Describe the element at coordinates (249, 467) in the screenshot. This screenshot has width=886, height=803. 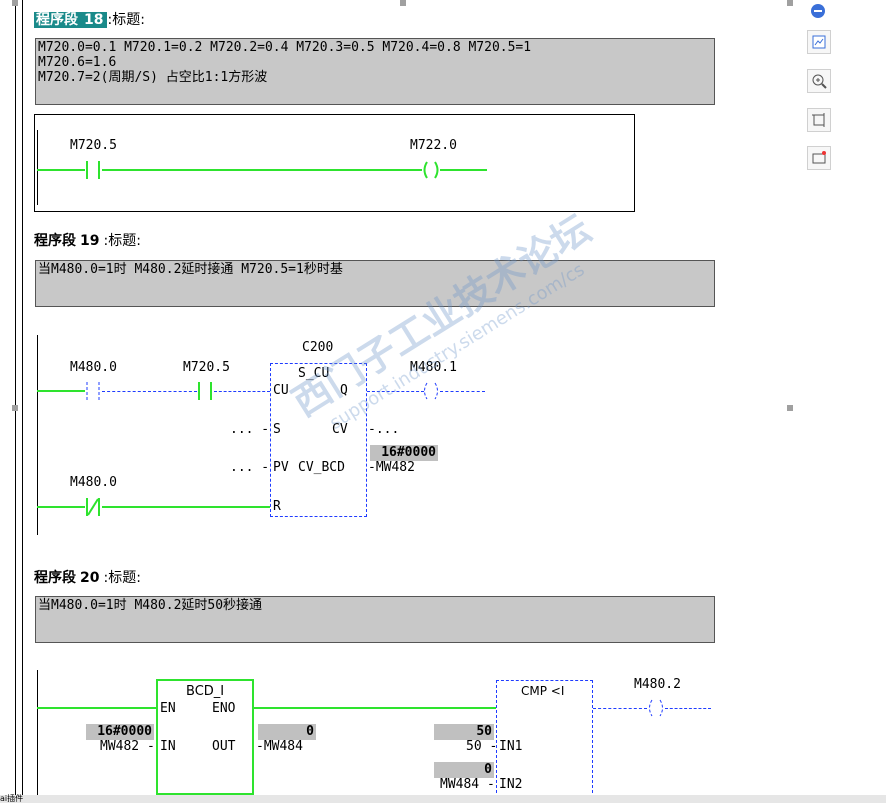
I see `pv-input: ... -` at that location.